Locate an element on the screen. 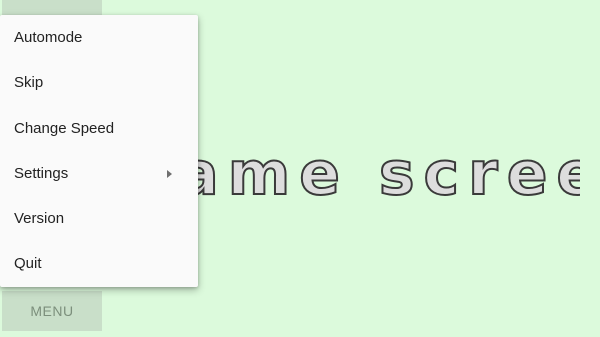 The image size is (600, 337). menu-item-label: Version is located at coordinates (39, 219).